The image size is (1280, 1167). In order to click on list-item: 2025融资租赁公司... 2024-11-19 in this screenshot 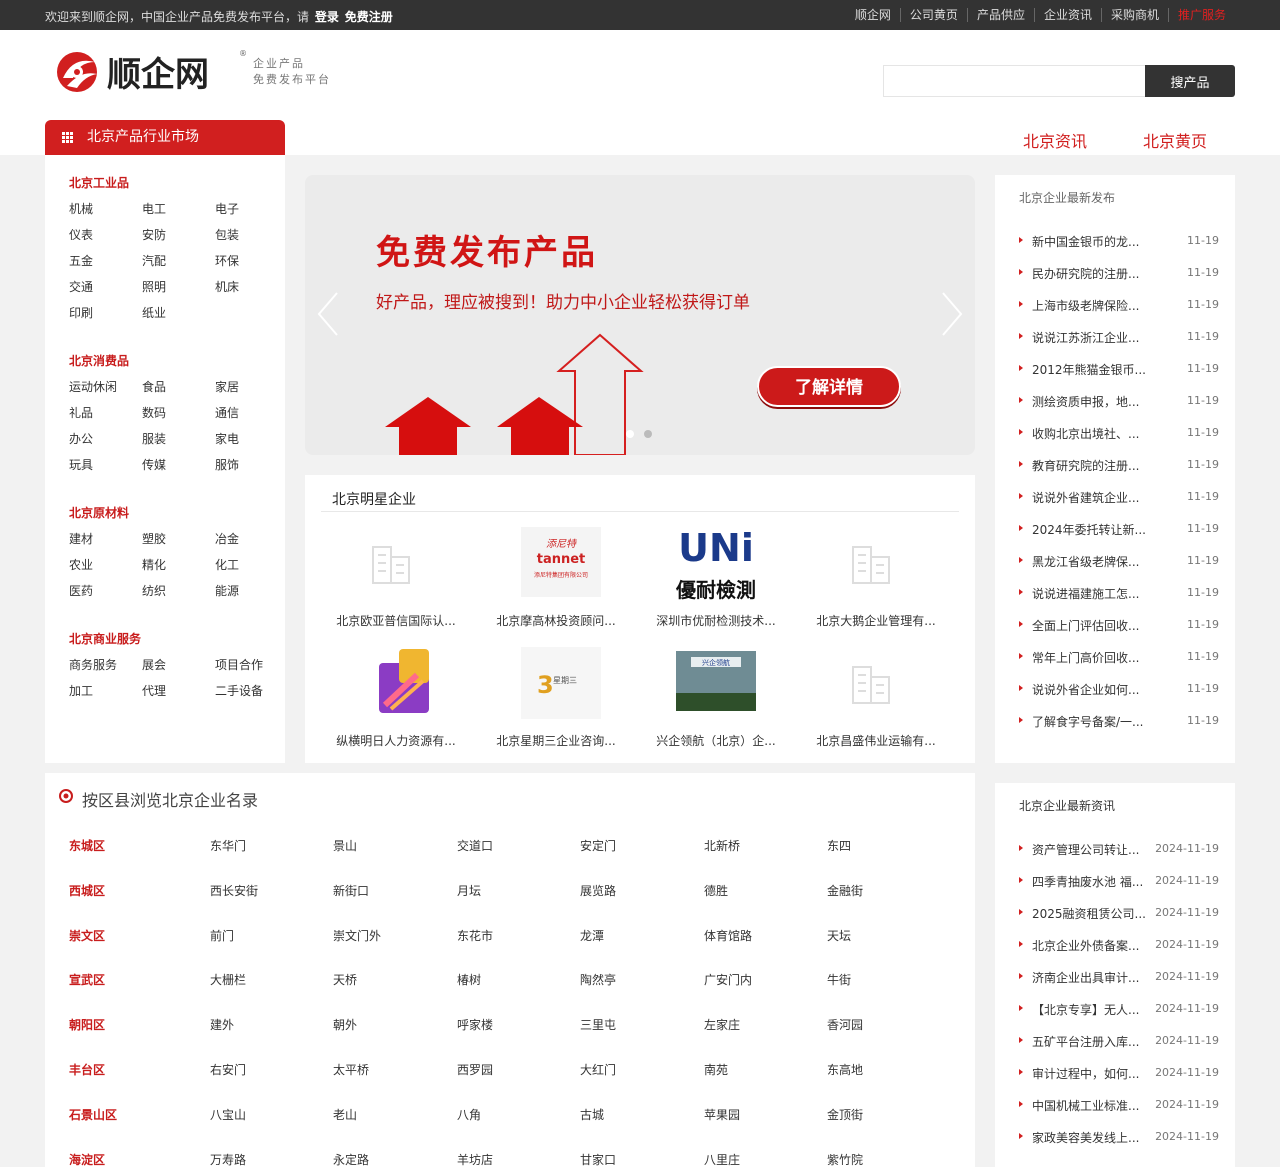, I will do `click(1119, 913)`.